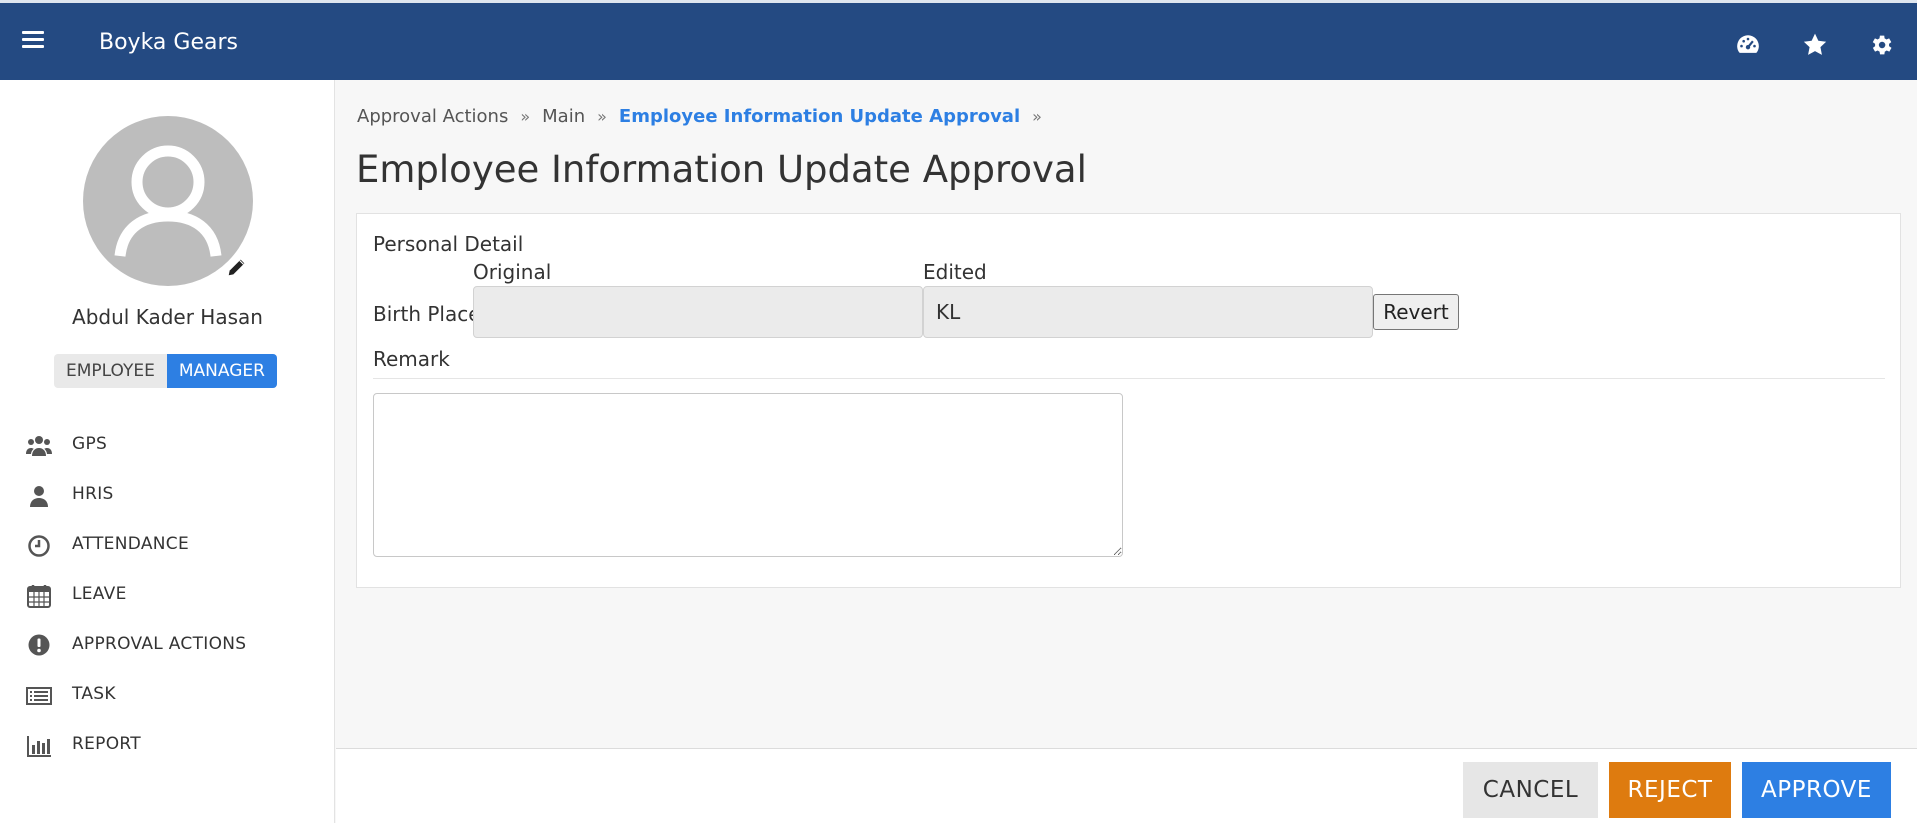 The width and height of the screenshot is (1917, 823). Describe the element at coordinates (1670, 790) in the screenshot. I see `reject-button: REJECT` at that location.